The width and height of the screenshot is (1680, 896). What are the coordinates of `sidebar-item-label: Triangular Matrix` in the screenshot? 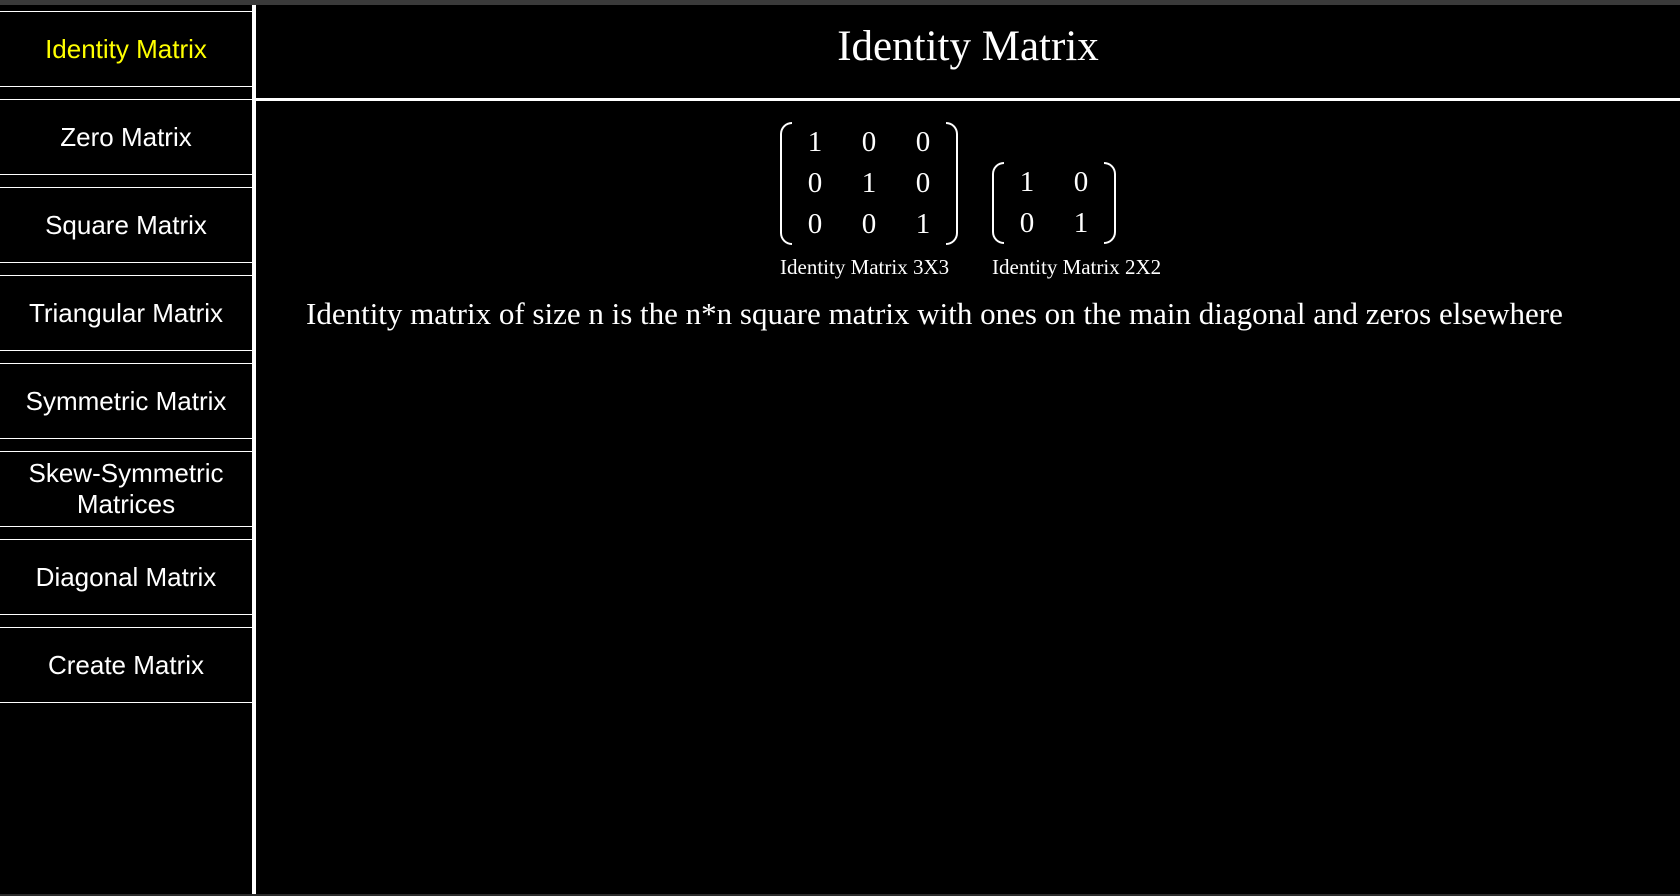 It's located at (126, 312).